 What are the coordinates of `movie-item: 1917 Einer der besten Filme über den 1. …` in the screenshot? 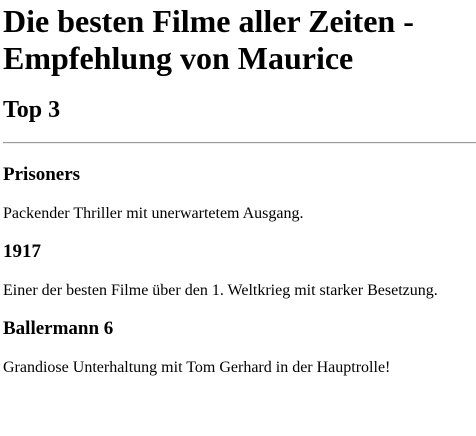 It's located at (239, 270).